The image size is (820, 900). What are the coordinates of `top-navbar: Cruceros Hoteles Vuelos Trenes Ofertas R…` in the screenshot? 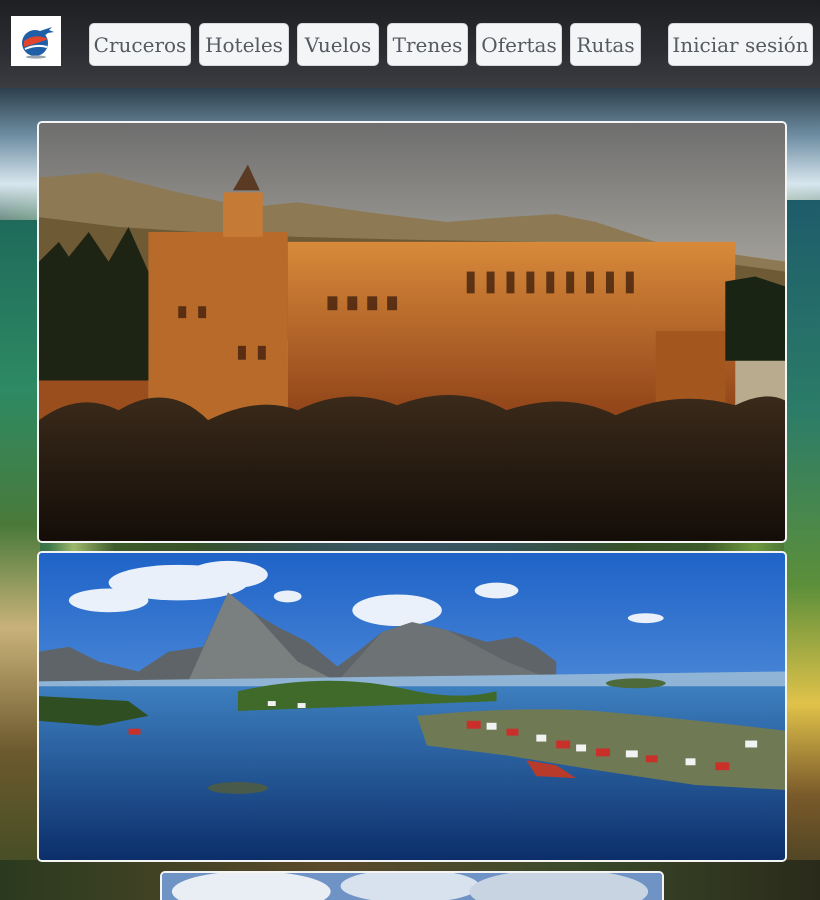 It's located at (410, 44).